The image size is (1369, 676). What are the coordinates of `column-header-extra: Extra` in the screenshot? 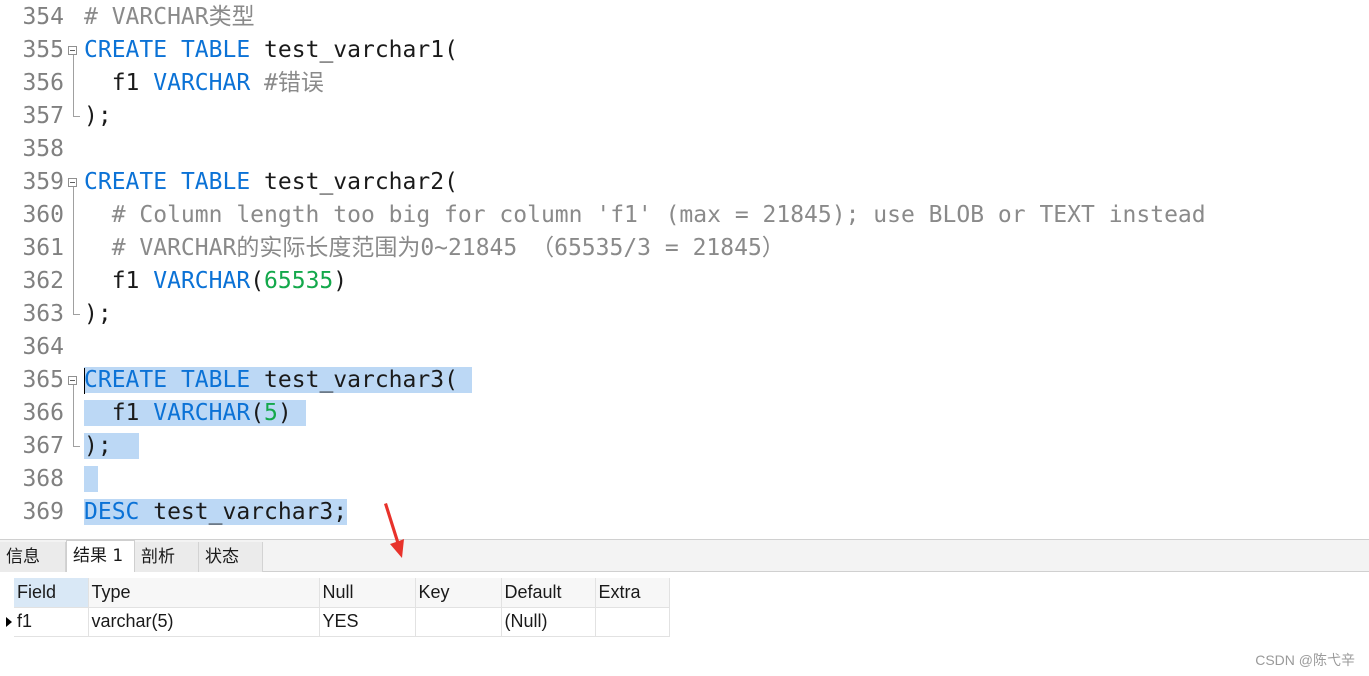 It's located at (632, 593).